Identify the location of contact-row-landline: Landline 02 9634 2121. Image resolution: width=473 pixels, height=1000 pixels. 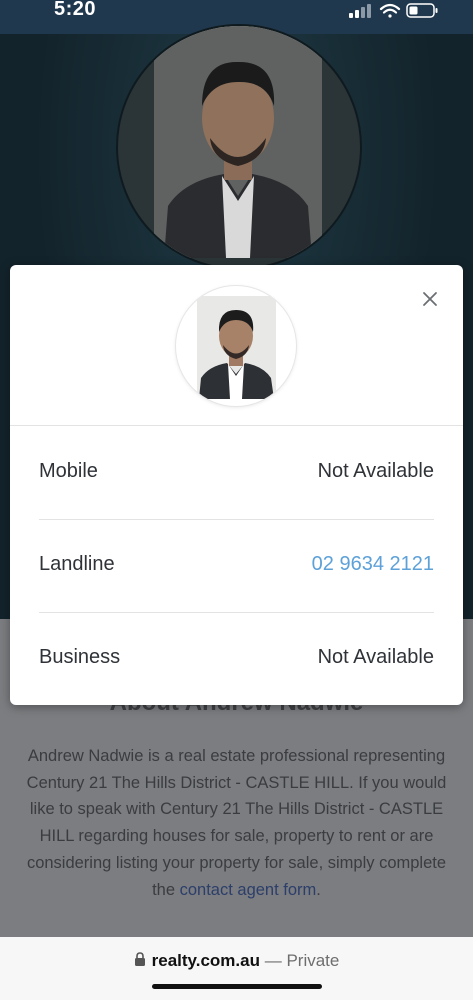
(236, 565).